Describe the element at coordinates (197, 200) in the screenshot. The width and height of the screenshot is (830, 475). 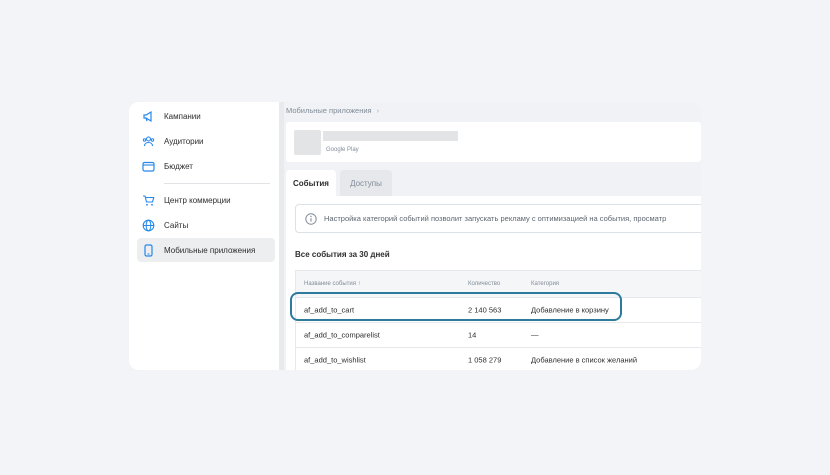
I see `sidebar-item-label: Центр коммерции` at that location.